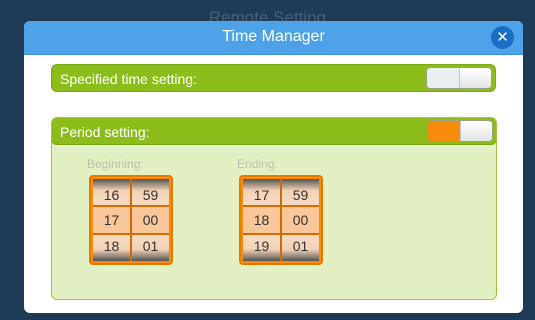 This screenshot has height=320, width=535. Describe the element at coordinates (150, 248) in the screenshot. I see `beginning-minute-next: 01` at that location.